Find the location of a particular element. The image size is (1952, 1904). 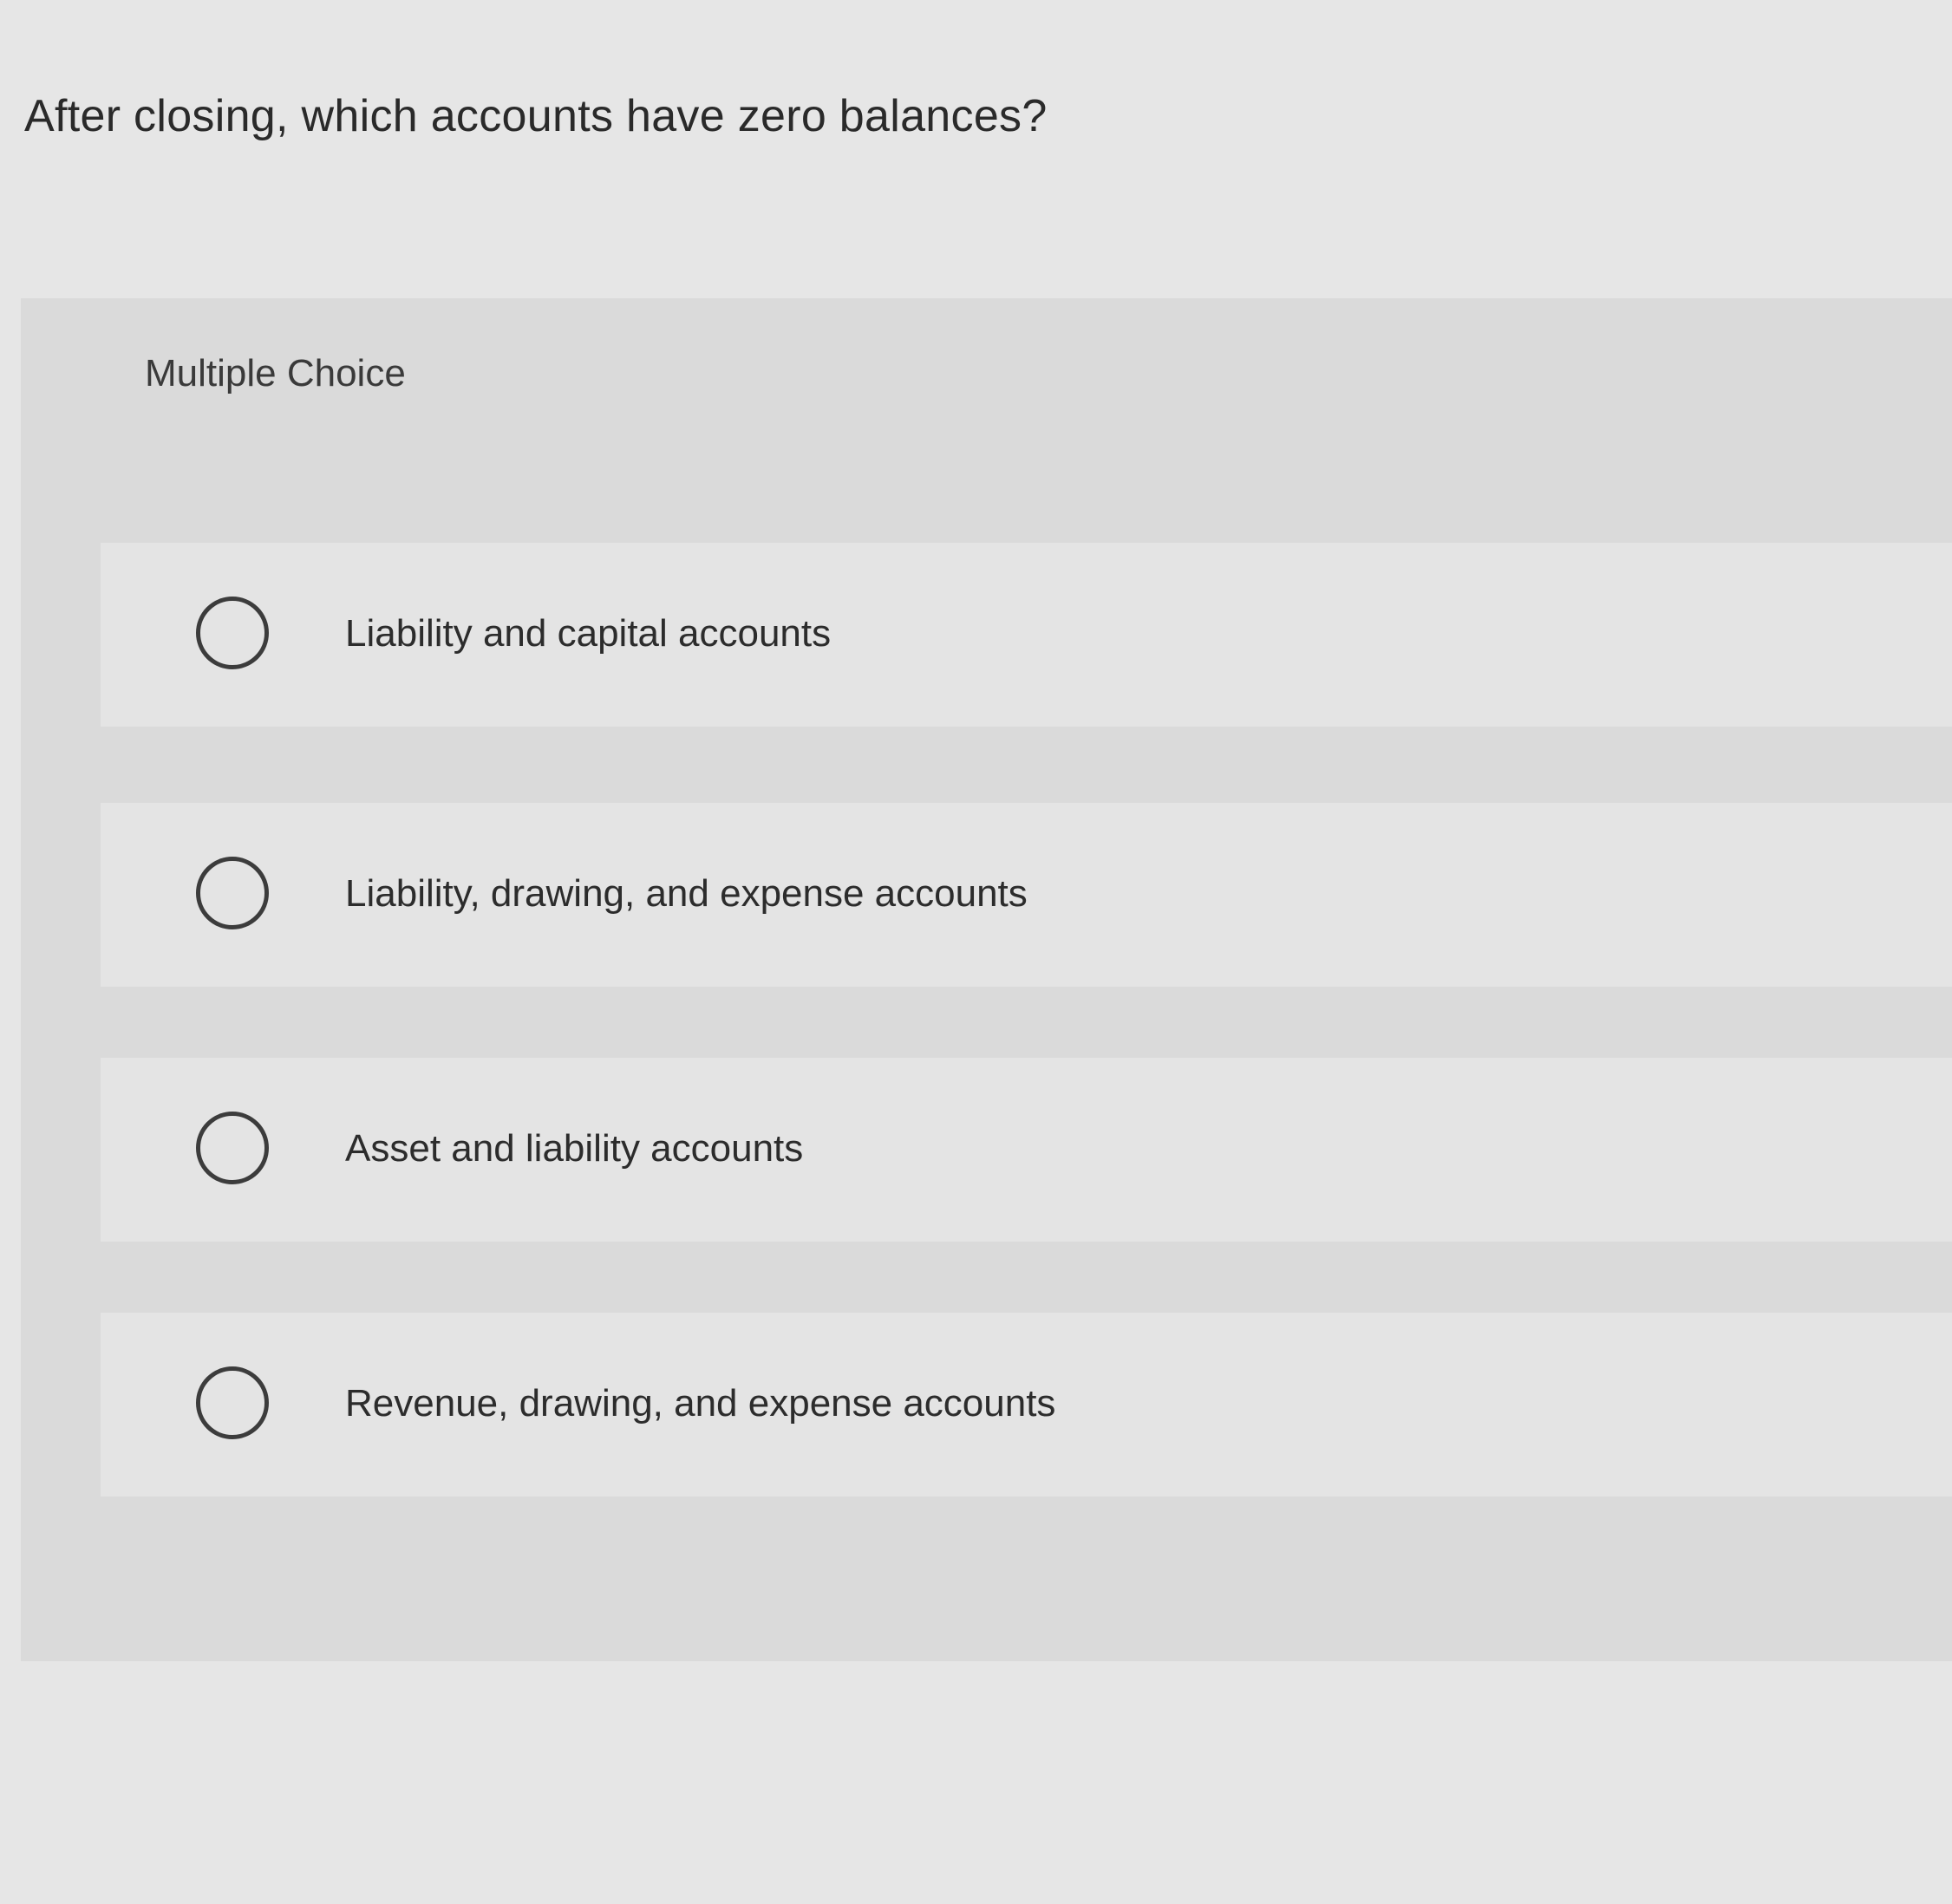

option-4-label: Revenue, drawing, and expense accounts is located at coordinates (700, 1403).